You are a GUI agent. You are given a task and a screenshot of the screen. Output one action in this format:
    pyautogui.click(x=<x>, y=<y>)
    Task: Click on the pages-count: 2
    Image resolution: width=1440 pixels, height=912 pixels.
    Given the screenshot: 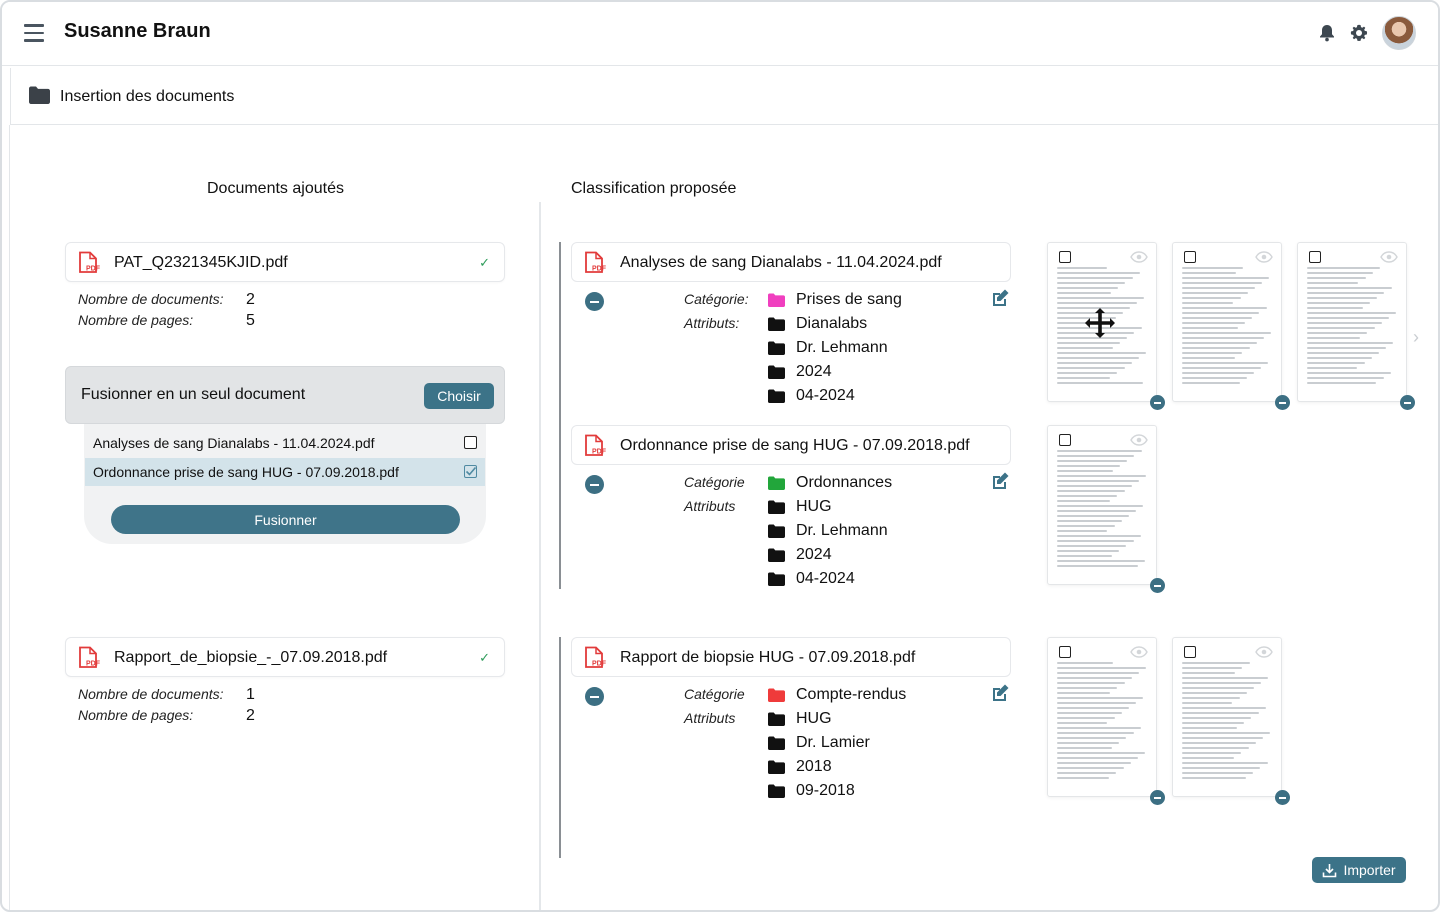 What is the action you would take?
    pyautogui.click(x=250, y=715)
    